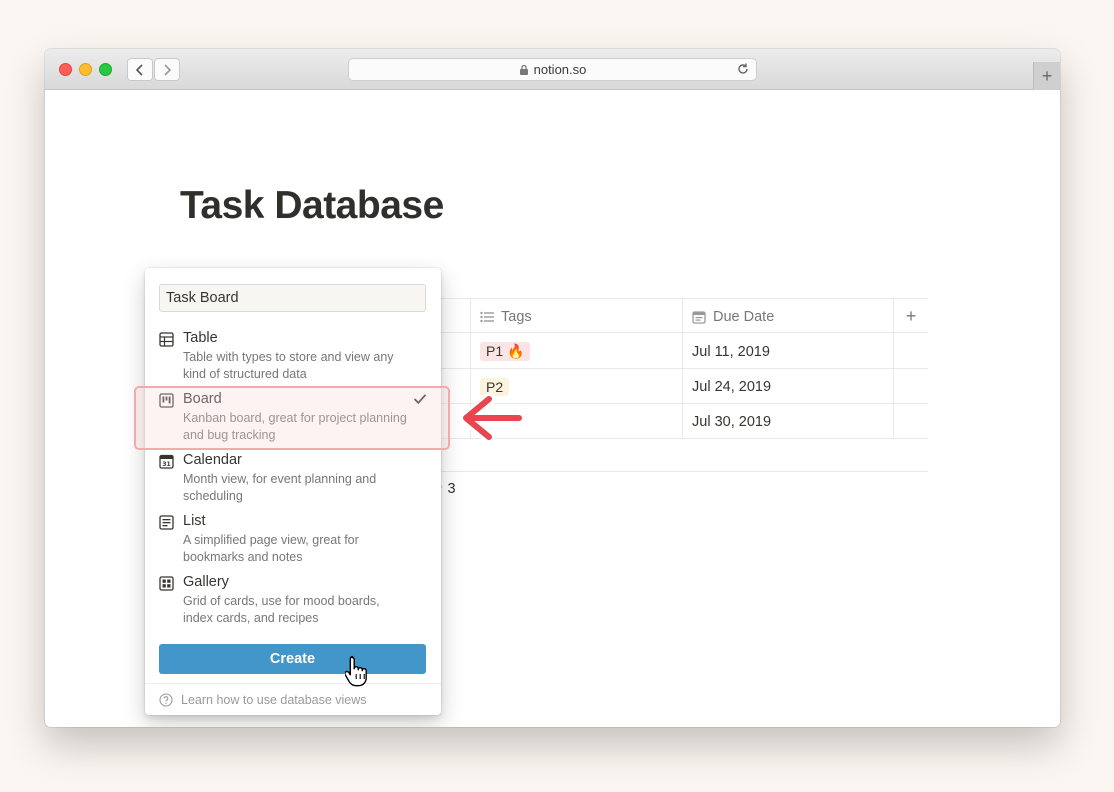 The height and width of the screenshot is (792, 1114). I want to click on reload-icon, so click(743, 70).